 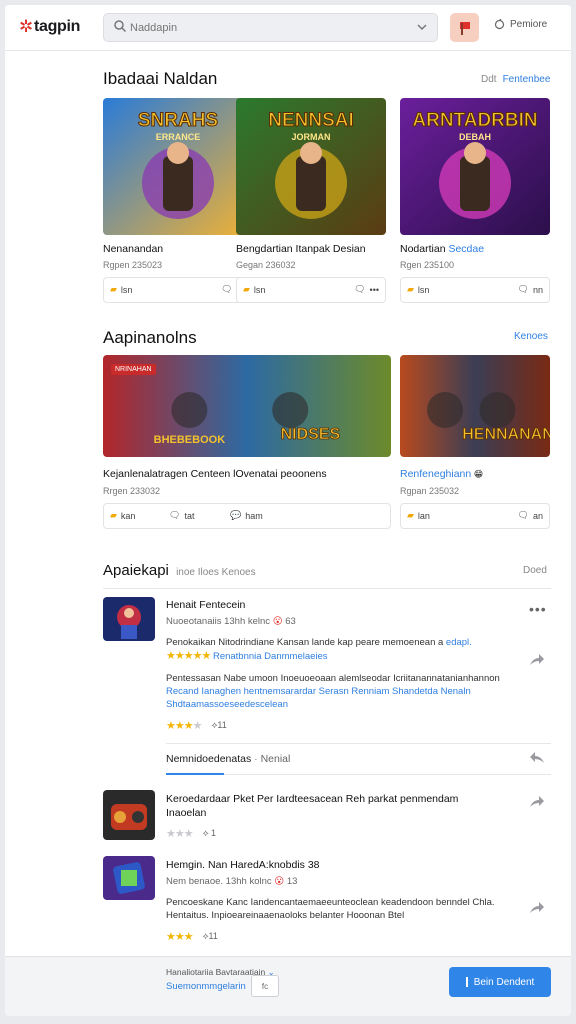 What do you see at coordinates (422, 27) in the screenshot?
I see `chevron-down-icon` at bounding box center [422, 27].